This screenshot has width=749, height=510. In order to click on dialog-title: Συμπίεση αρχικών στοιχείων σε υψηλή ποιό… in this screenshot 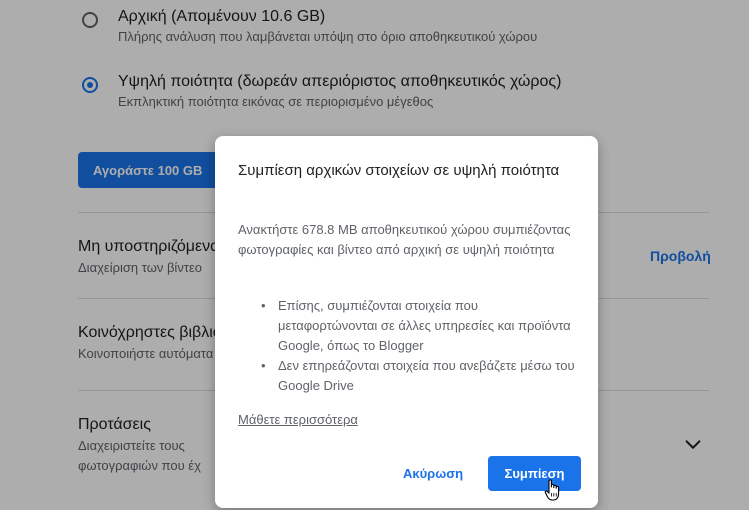, I will do `click(399, 170)`.